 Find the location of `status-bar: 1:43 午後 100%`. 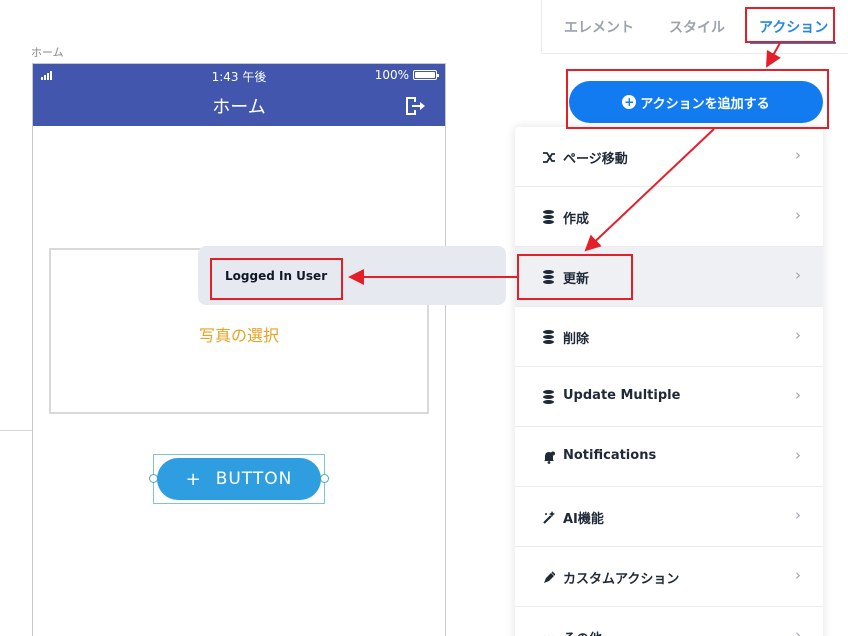

status-bar: 1:43 午後 100% is located at coordinates (239, 75).